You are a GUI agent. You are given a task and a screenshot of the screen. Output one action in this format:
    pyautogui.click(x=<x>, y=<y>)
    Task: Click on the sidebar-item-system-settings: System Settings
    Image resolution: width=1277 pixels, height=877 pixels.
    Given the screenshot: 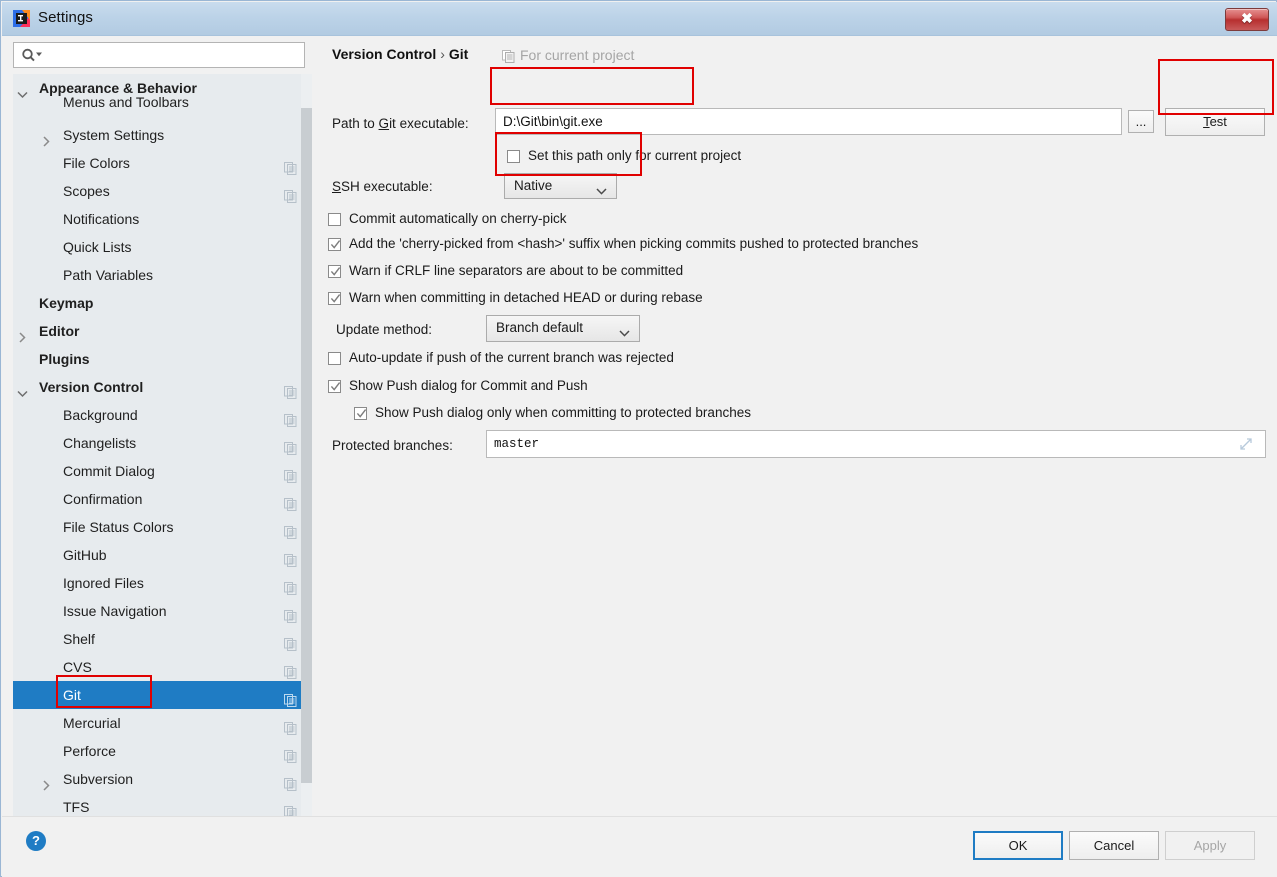 What is the action you would take?
    pyautogui.click(x=162, y=135)
    